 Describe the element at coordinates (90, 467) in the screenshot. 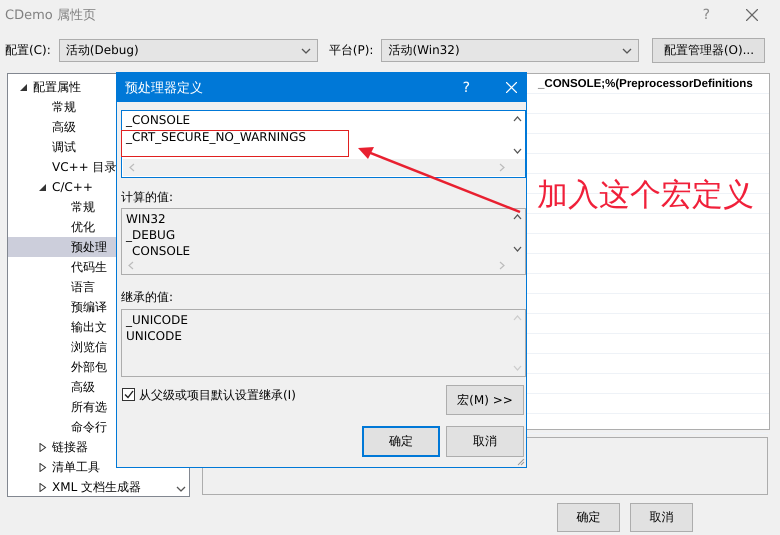

I see `tree-item: 清单工具` at that location.